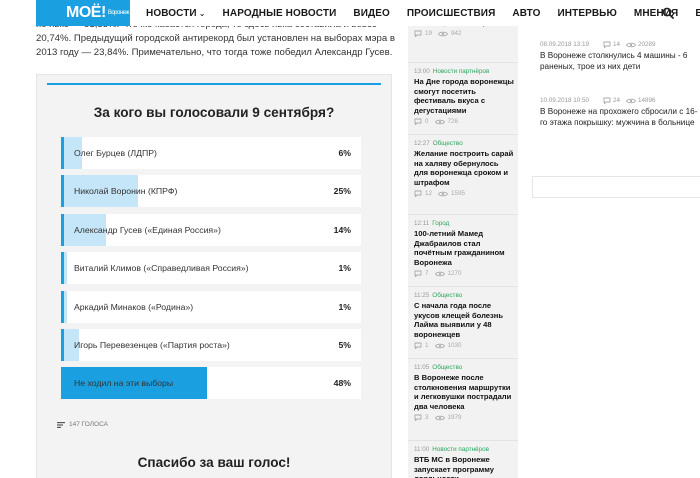  I want to click on feed-item-time: 11:00, so click(422, 449).